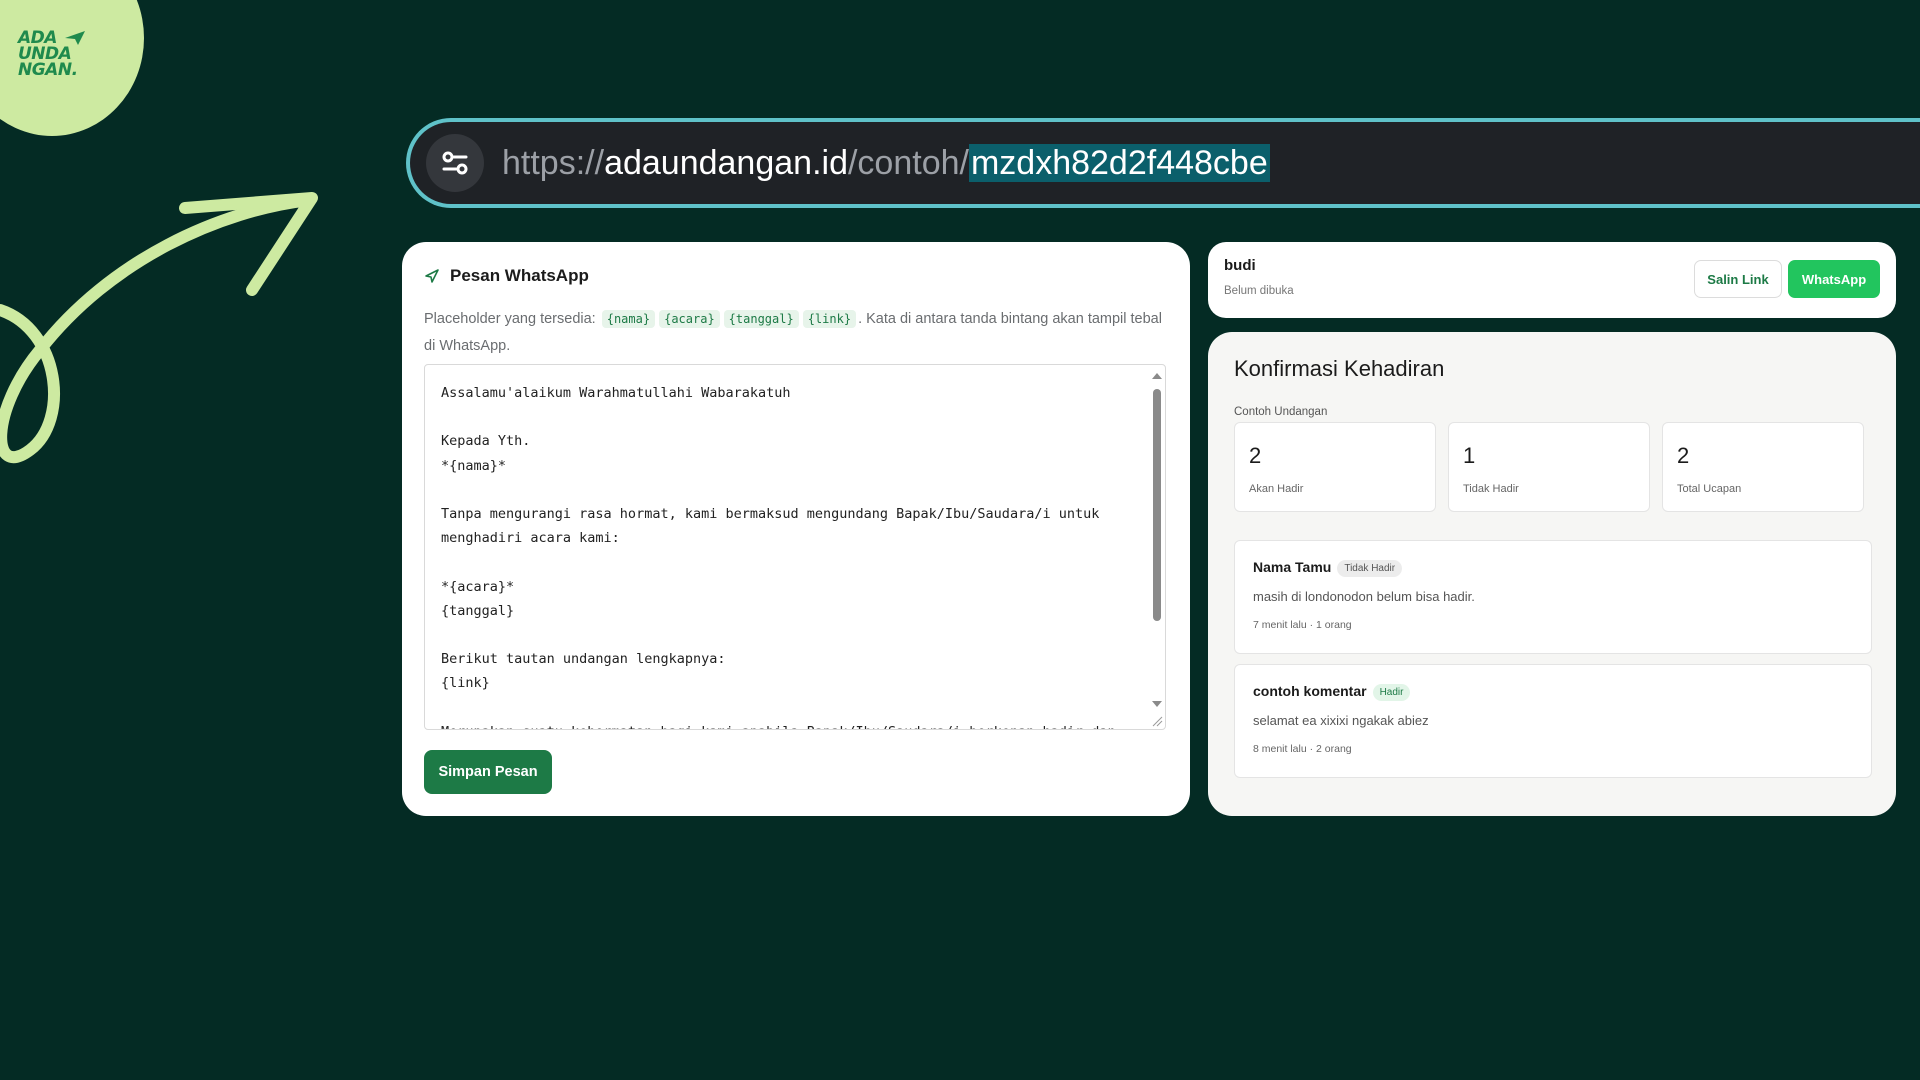  I want to click on comment-meta: 8 menit lalu · 2 orang, so click(1302, 749).